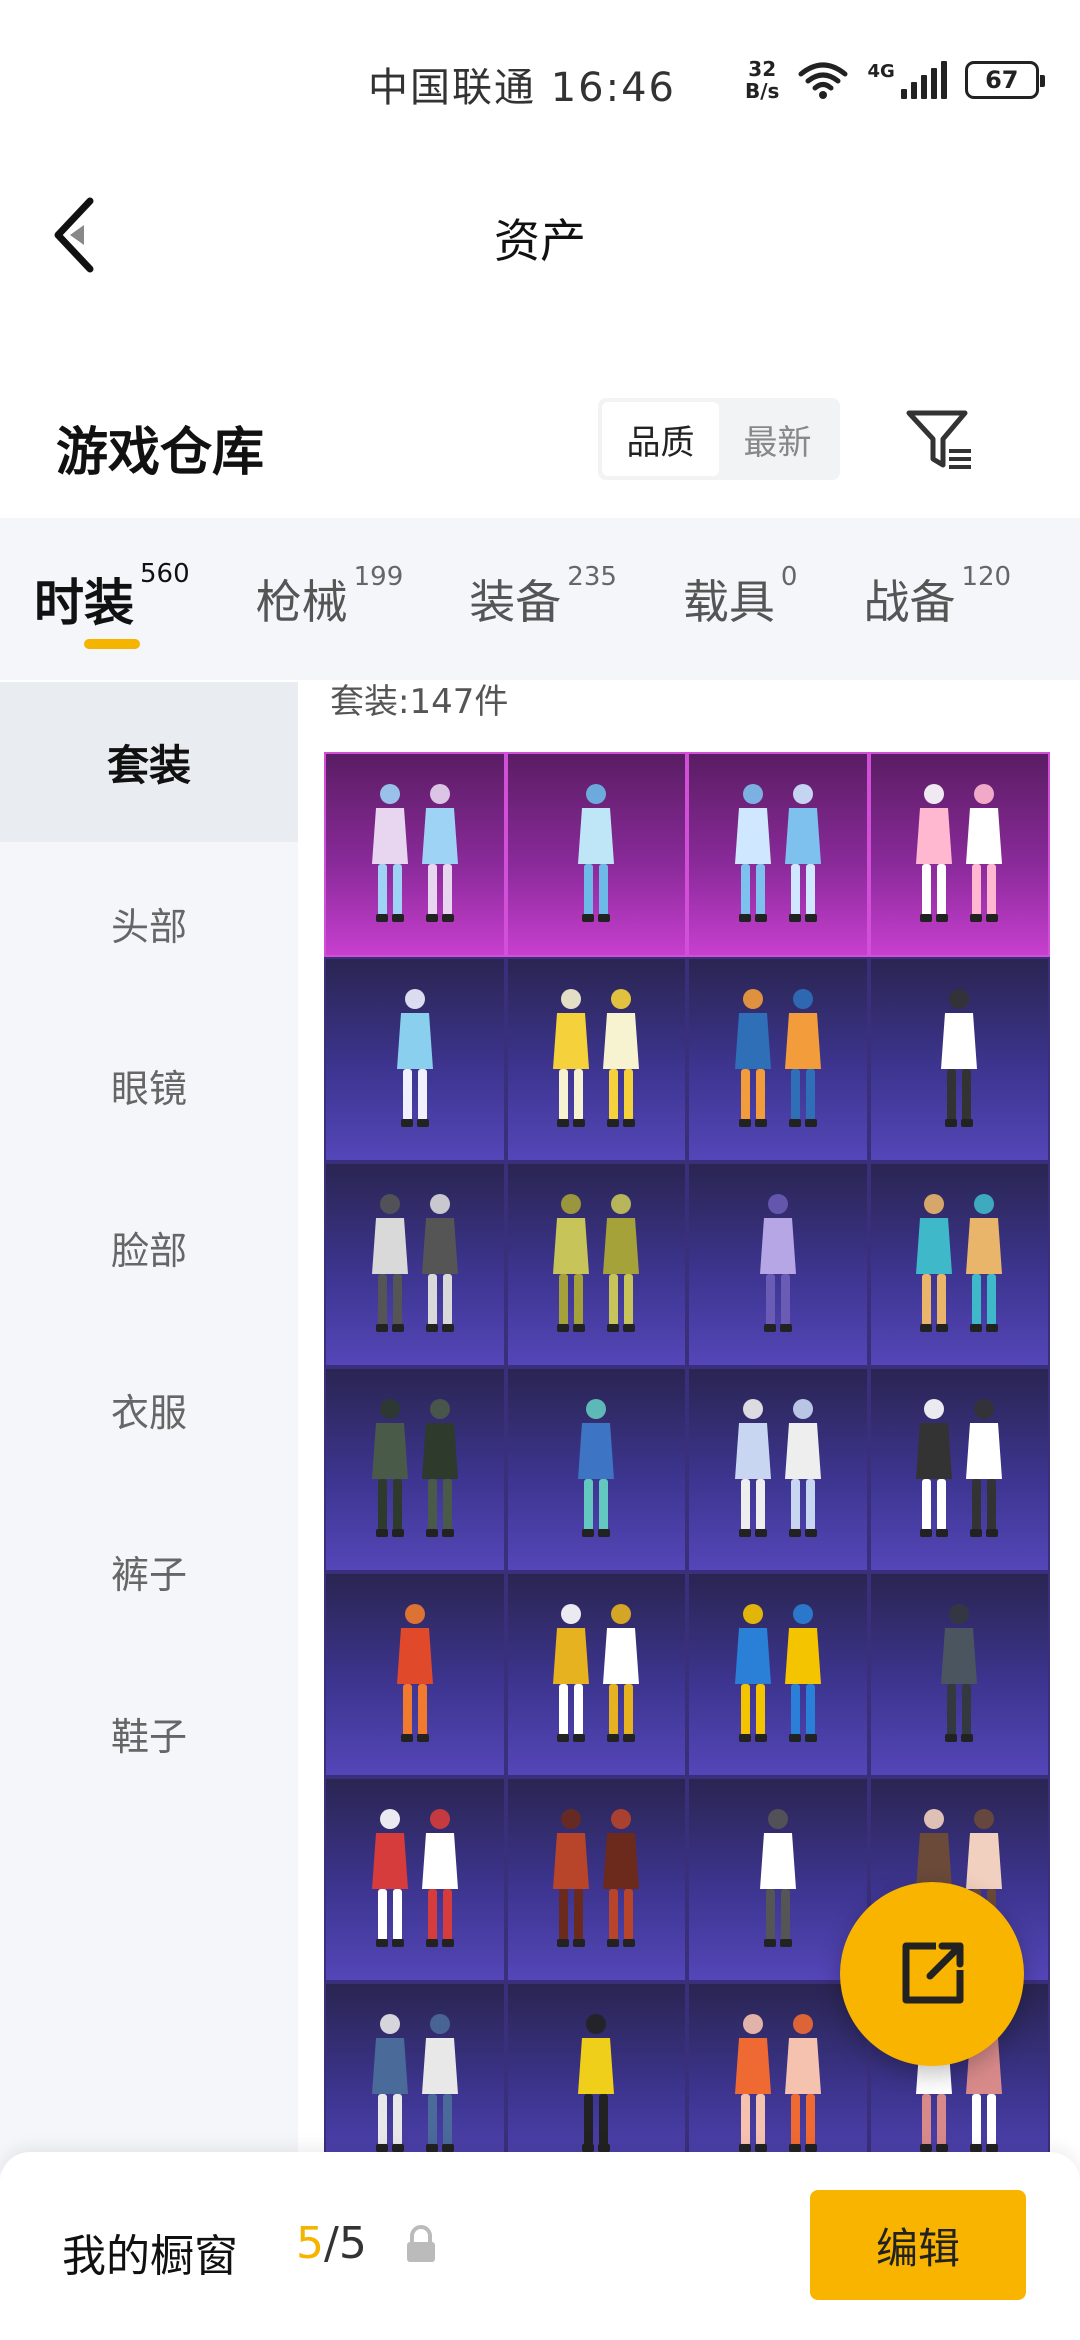 This screenshot has width=1080, height=2340. What do you see at coordinates (540, 440) in the screenshot?
I see `section-header: 游戏仓库 品质 最新` at bounding box center [540, 440].